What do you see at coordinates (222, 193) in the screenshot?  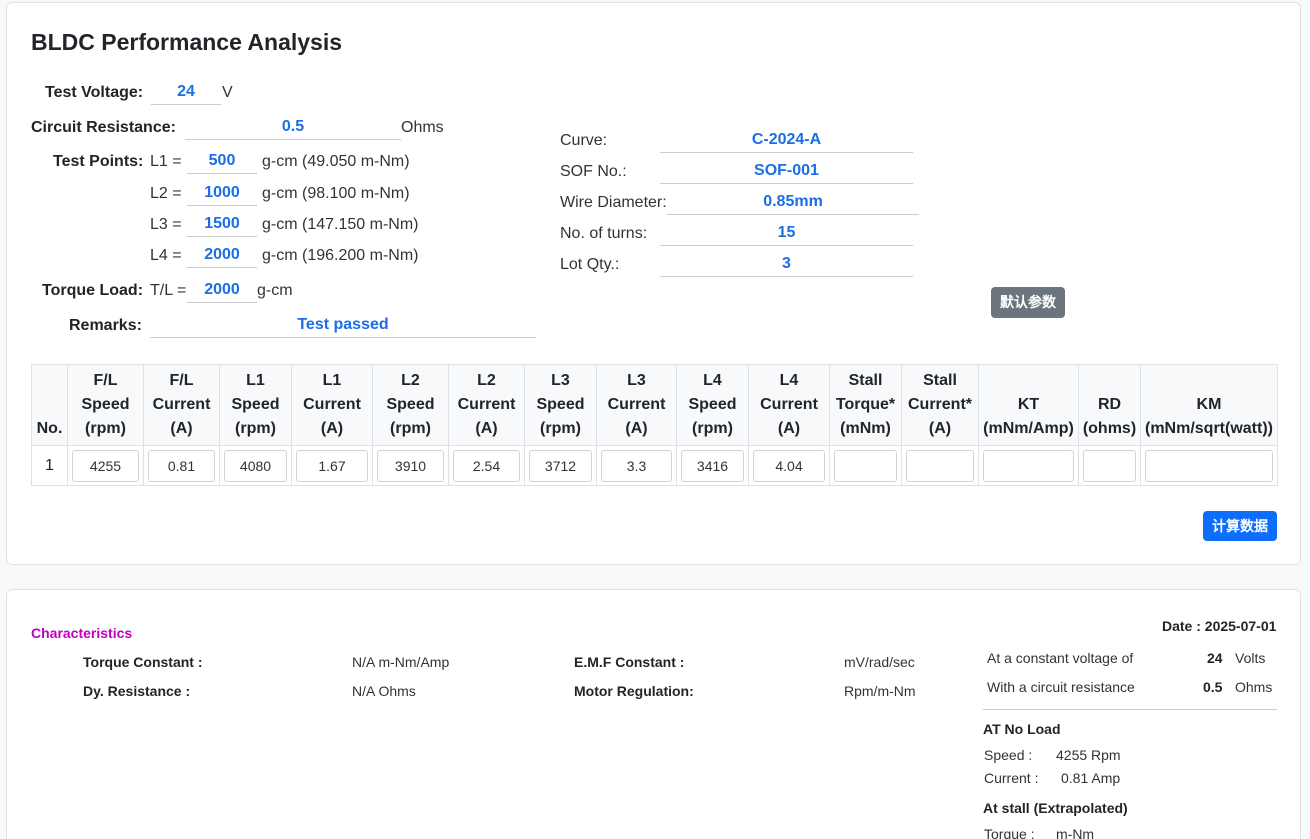 I see `test-point-l2-input` at bounding box center [222, 193].